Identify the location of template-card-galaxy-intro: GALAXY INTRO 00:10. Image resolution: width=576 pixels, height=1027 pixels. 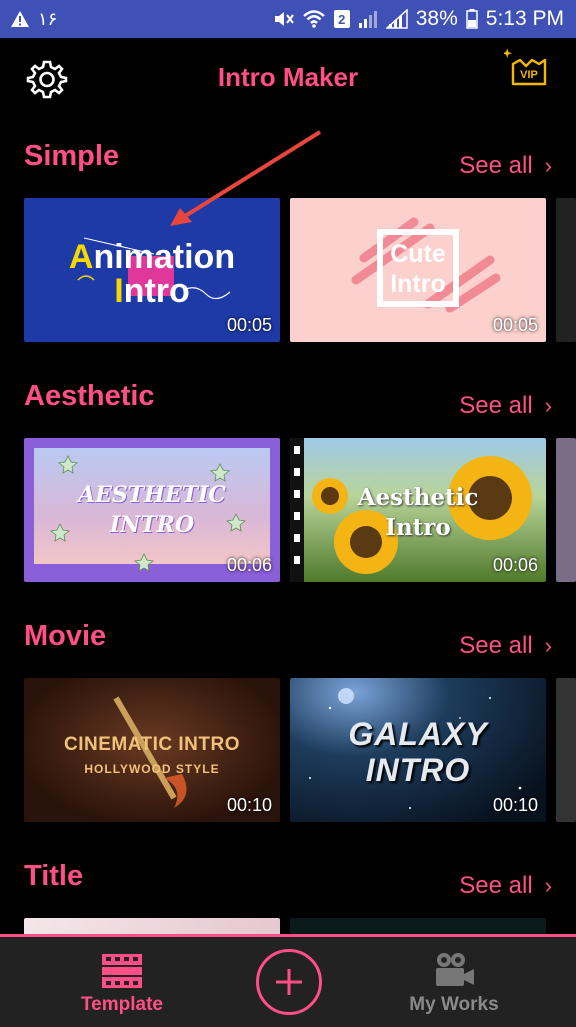
(418, 750).